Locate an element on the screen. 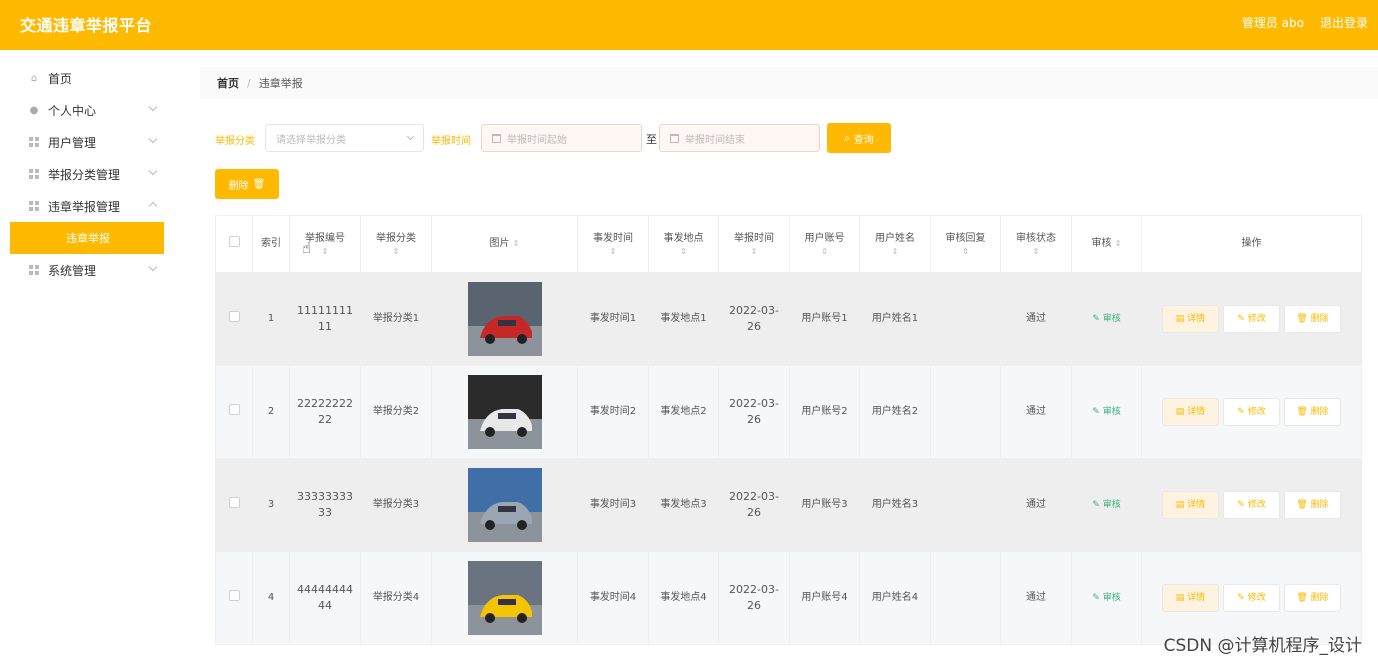 The height and width of the screenshot is (661, 1378). cell-event-place: 事发地点2 is located at coordinates (683, 412).